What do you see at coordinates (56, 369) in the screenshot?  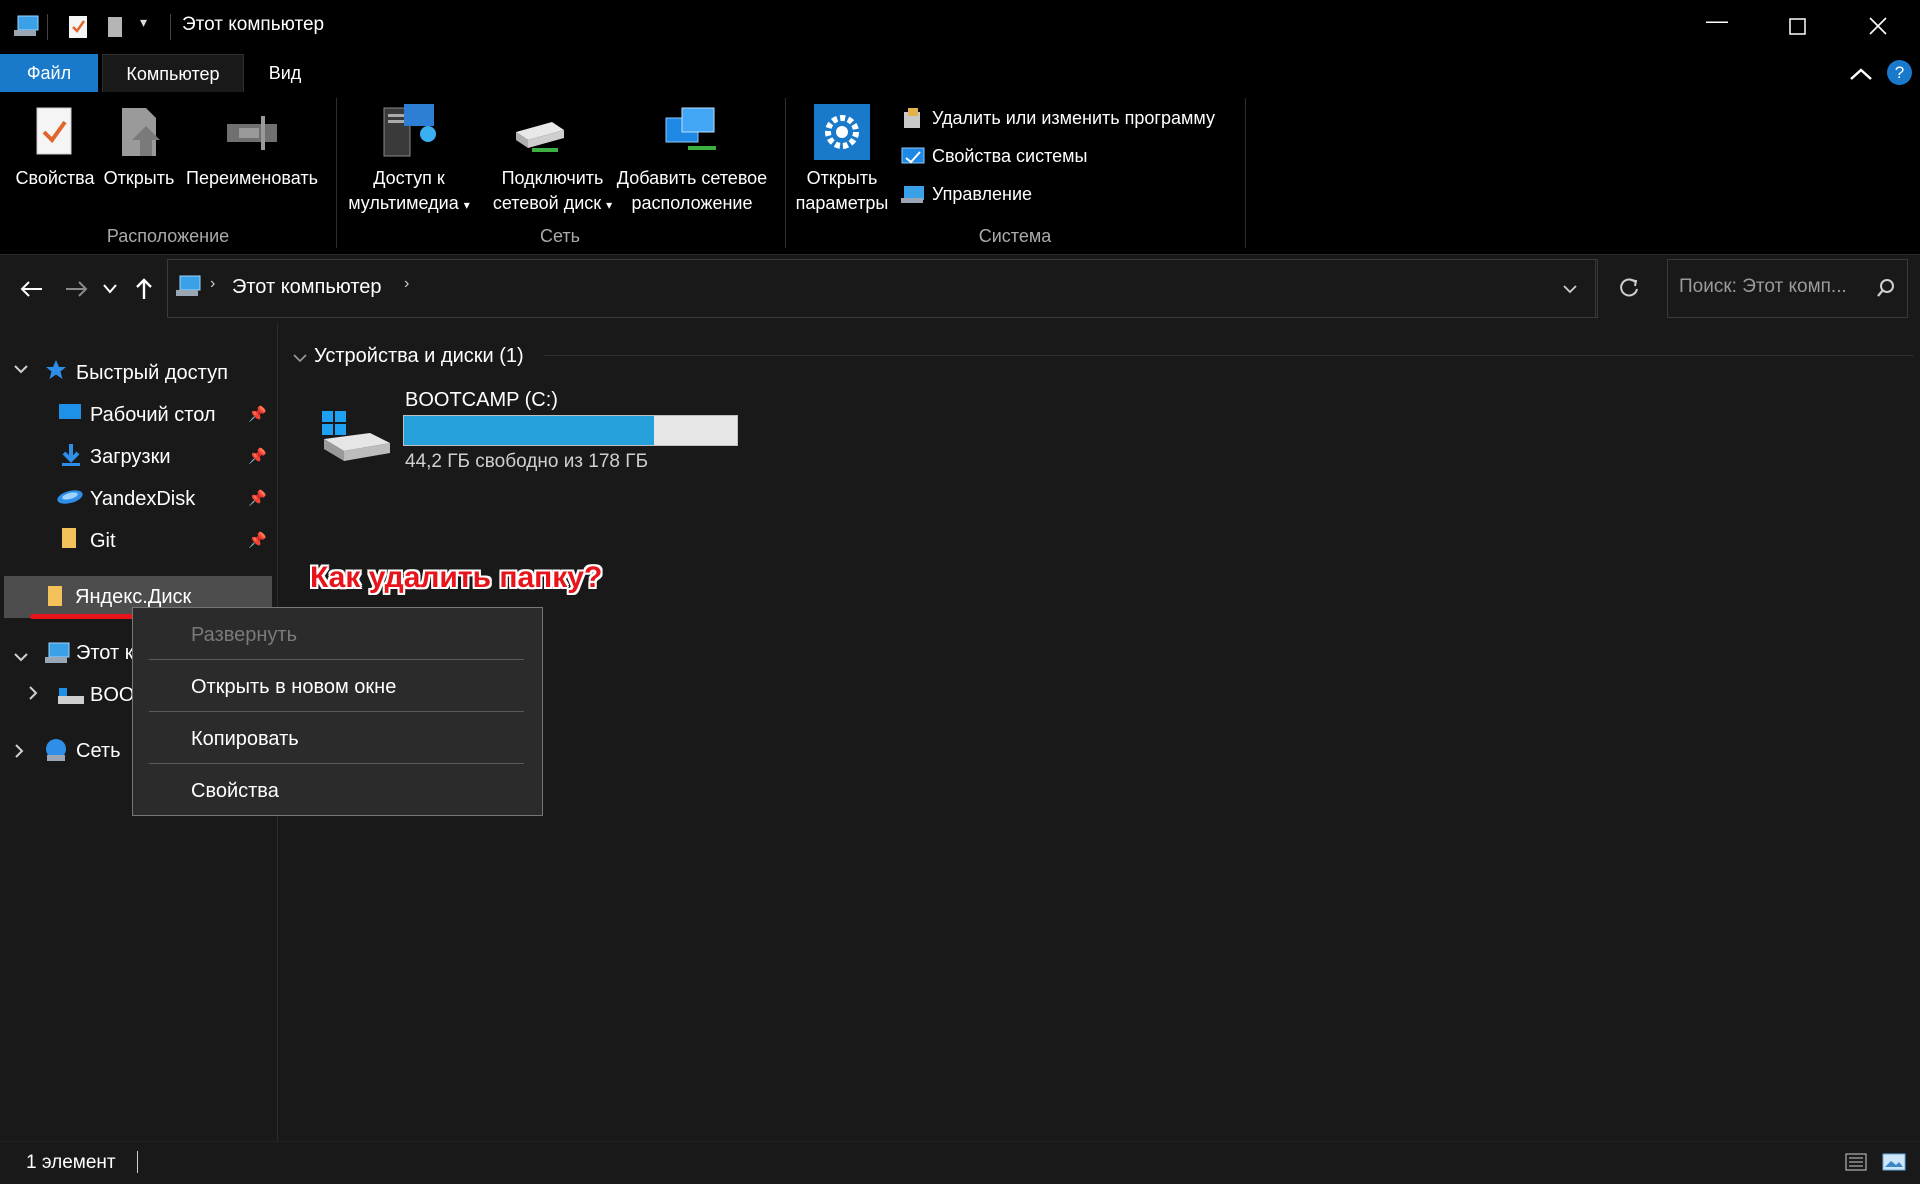 I see `star-icon` at bounding box center [56, 369].